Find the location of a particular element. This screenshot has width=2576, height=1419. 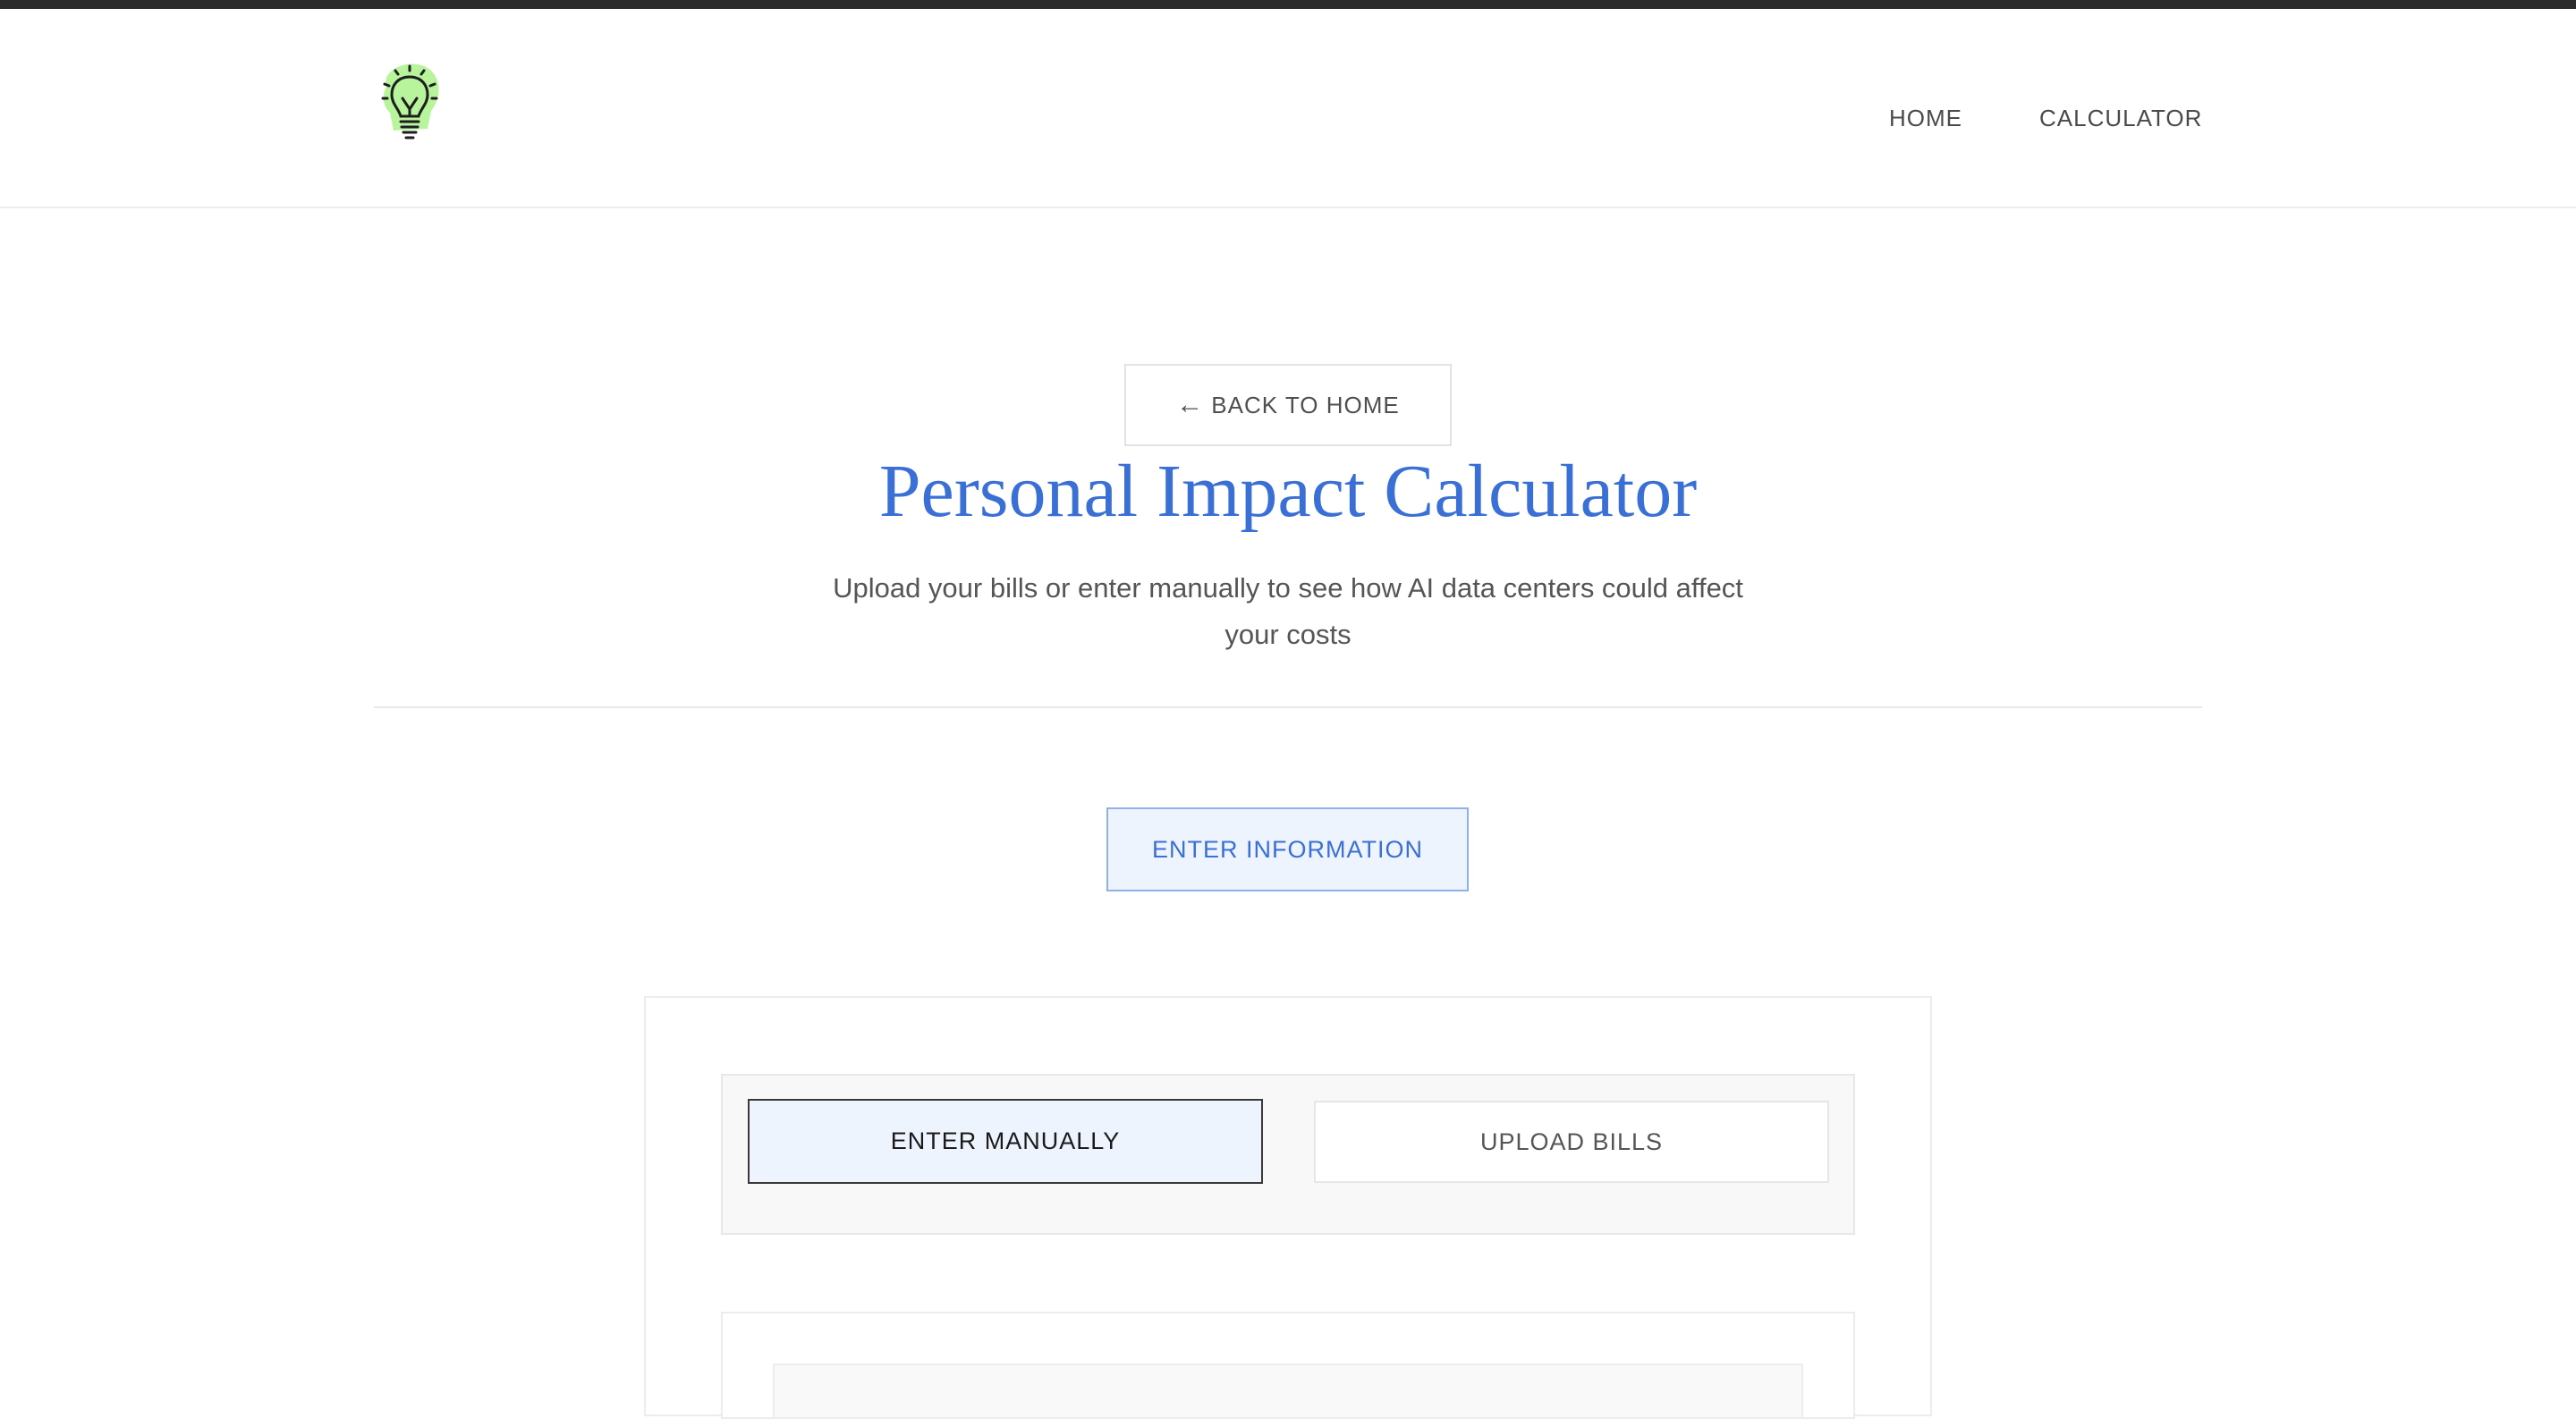

nav-home-link: HOME is located at coordinates (1925, 118).